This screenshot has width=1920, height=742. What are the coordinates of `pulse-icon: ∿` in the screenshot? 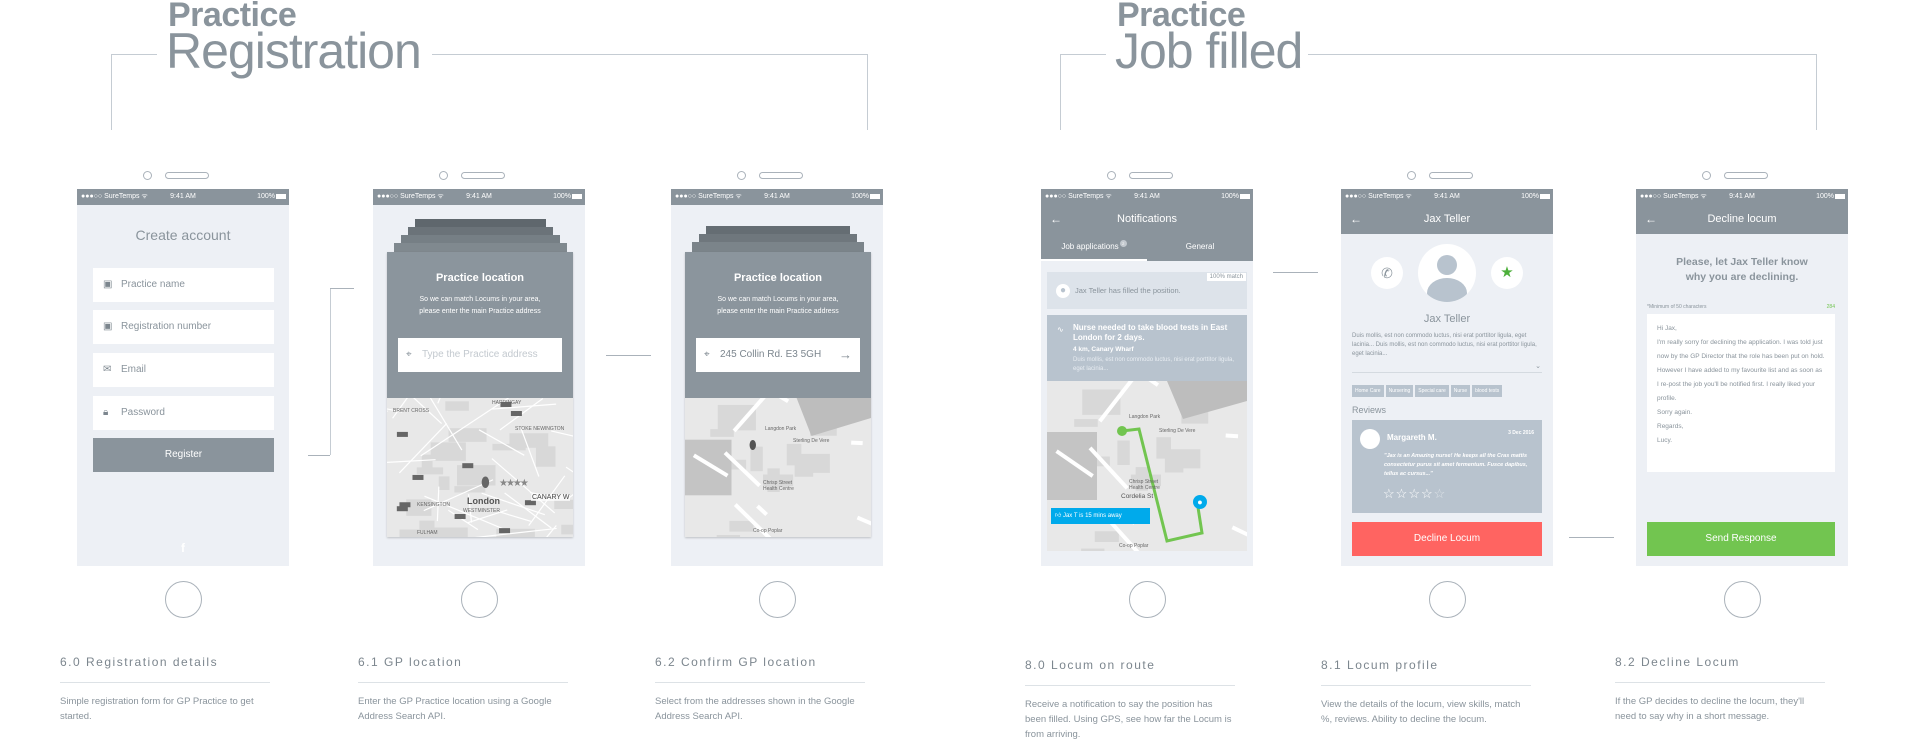 It's located at (1060, 329).